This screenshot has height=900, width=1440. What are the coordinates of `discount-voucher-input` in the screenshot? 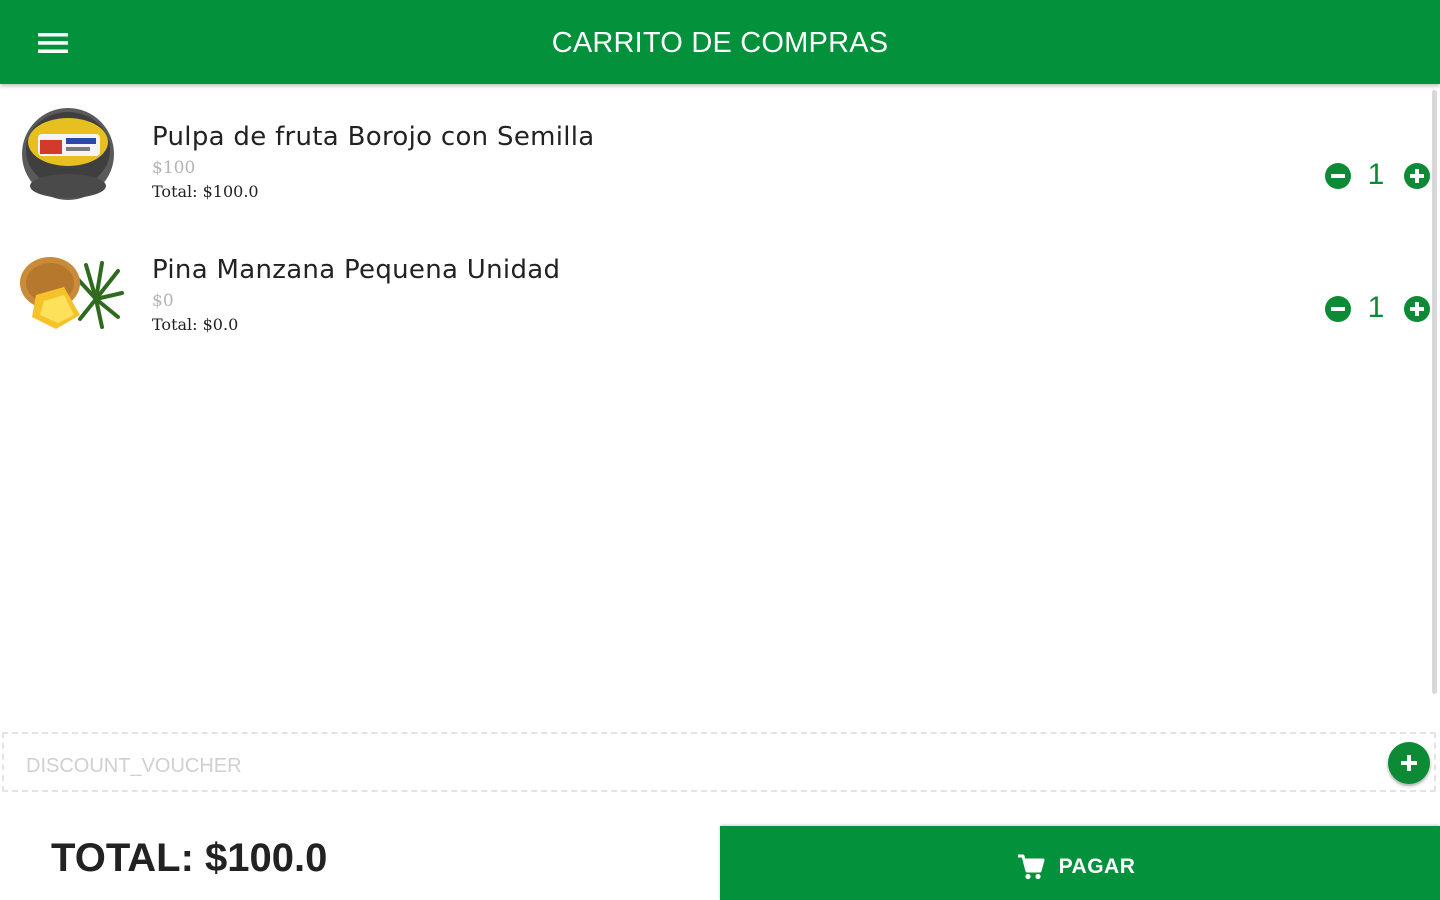 It's located at (676, 766).